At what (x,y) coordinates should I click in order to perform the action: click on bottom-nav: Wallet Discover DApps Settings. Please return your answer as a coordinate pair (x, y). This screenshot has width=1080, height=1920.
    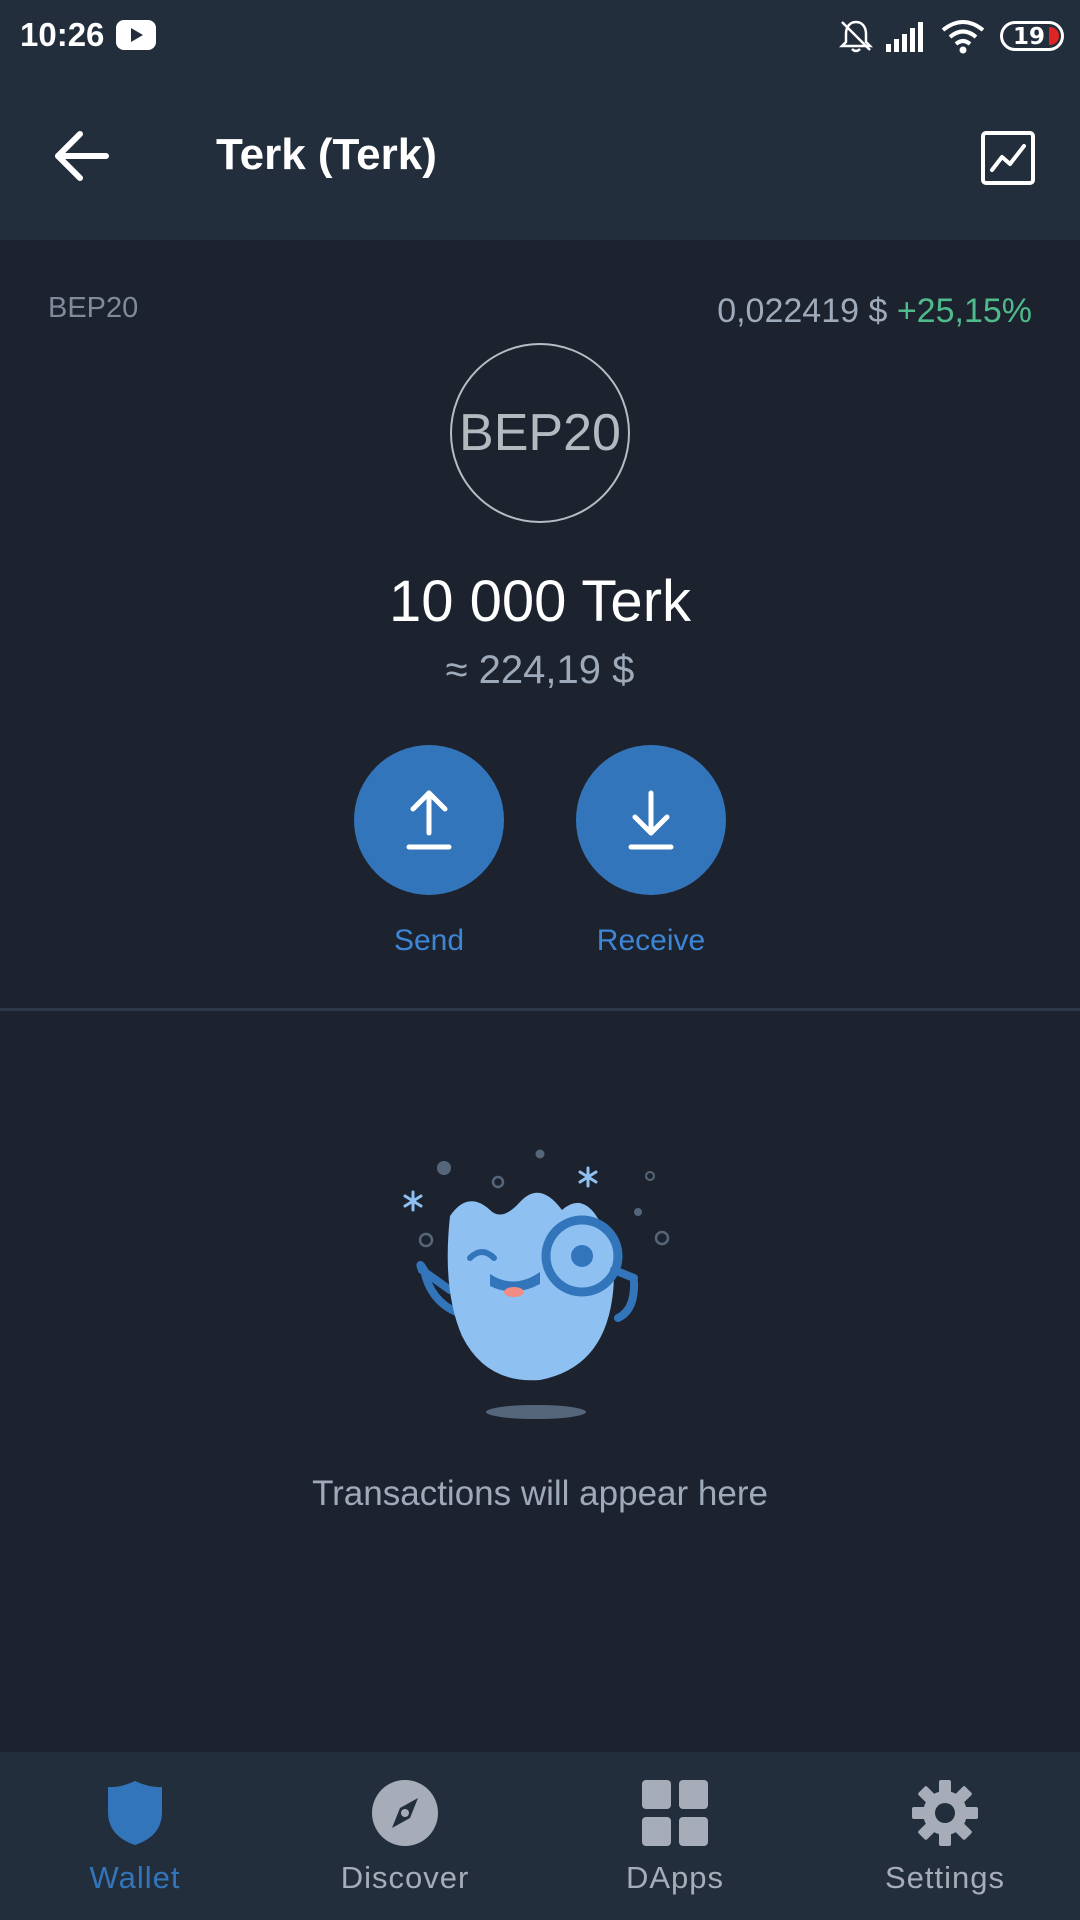
    Looking at the image, I should click on (540, 1836).